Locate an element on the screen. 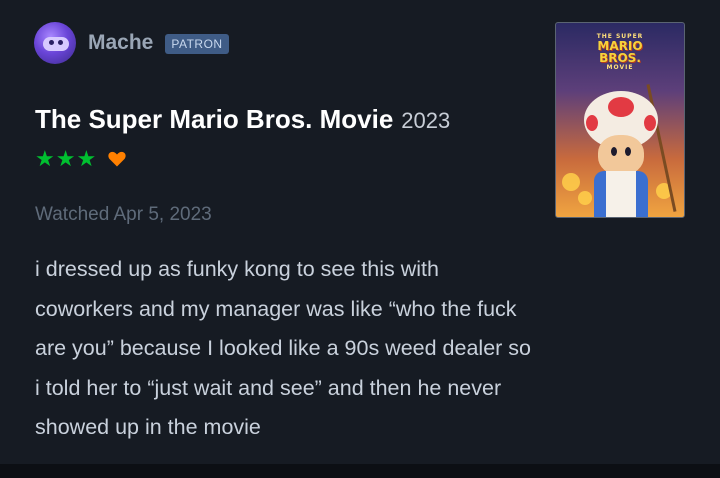  film-title-link: The Super Mario Bros. Movie is located at coordinates (214, 119).